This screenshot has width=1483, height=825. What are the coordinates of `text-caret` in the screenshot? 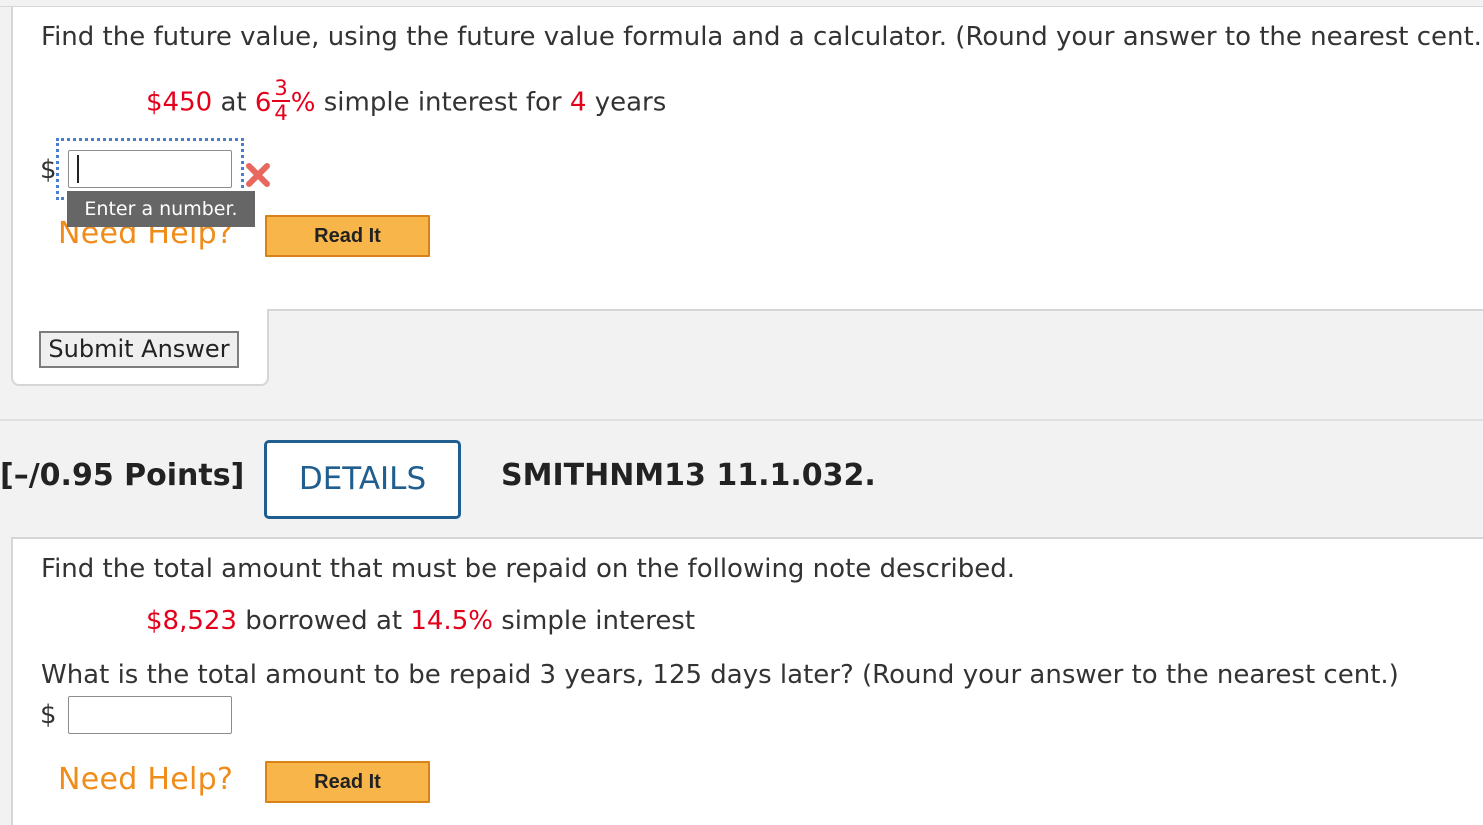 It's located at (78, 169).